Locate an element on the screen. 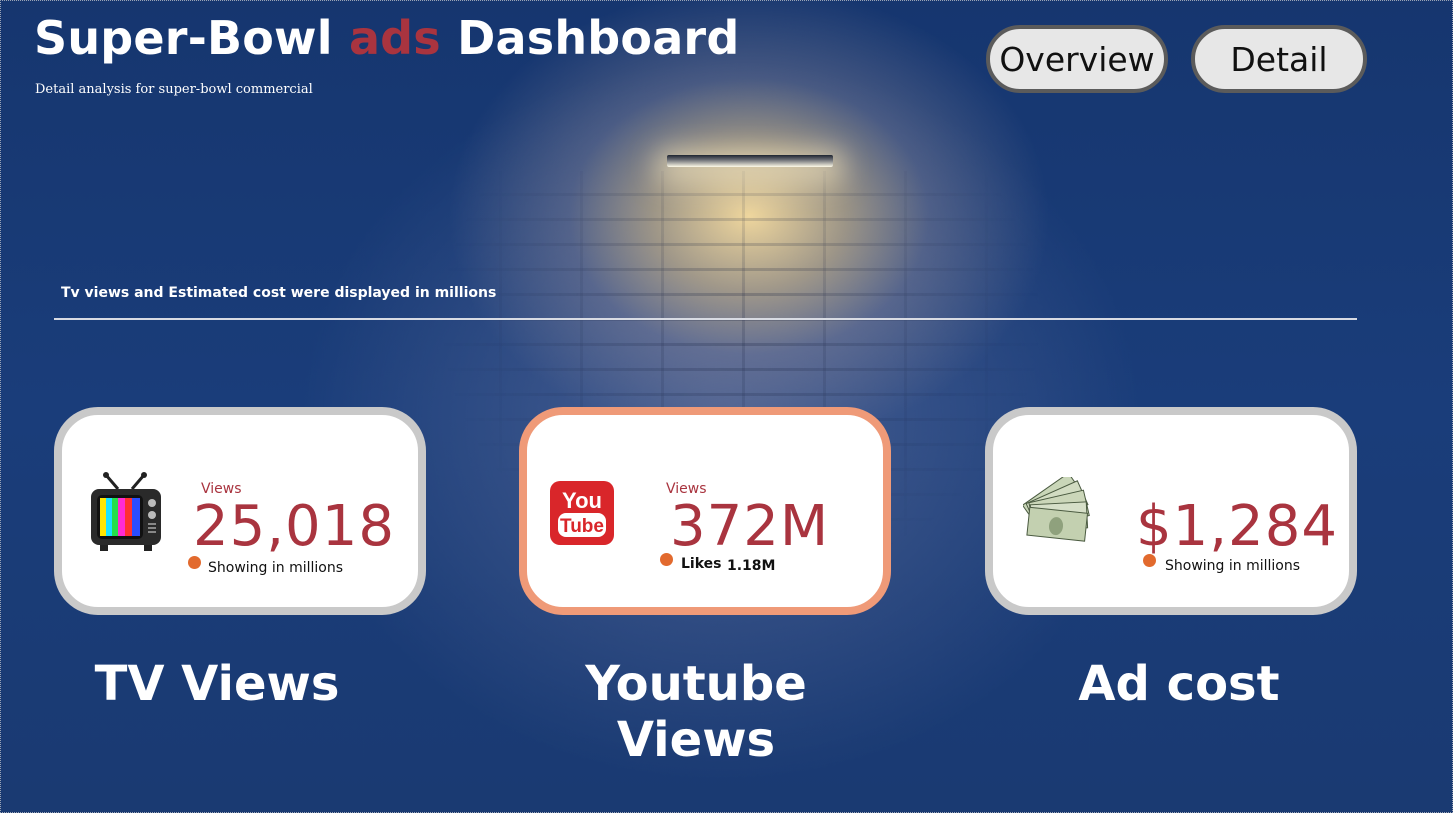 Image resolution: width=1453 pixels, height=813 pixels. youtube-views-caption: Youtube Views is located at coordinates (696, 712).